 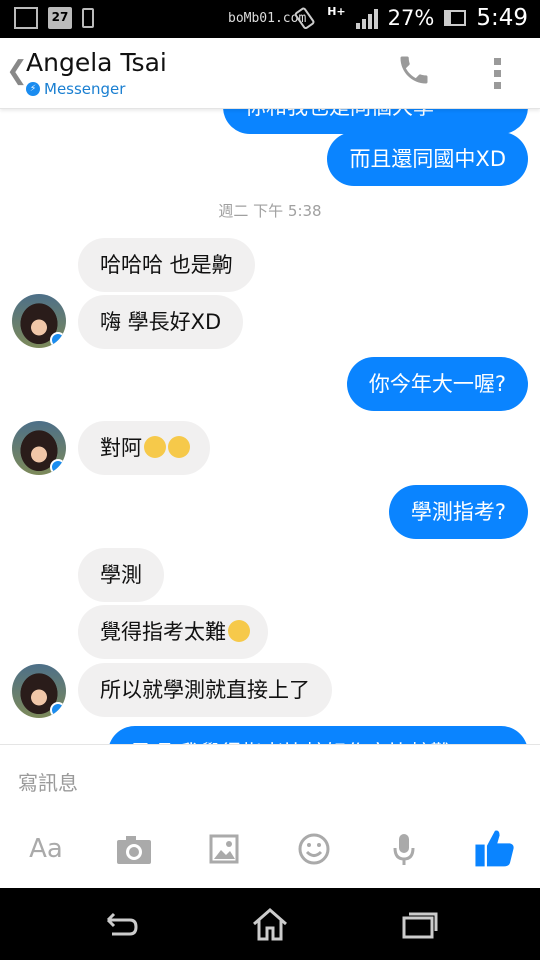 I want to click on outgoing-message: 而且還同國中XD, so click(x=427, y=159).